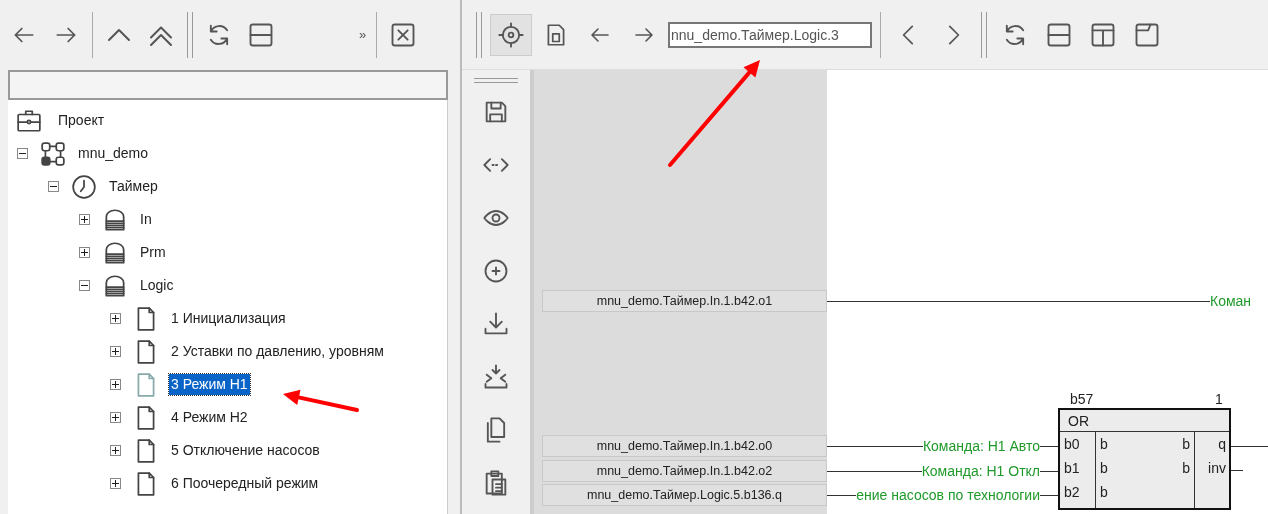 Image resolution: width=1268 pixels, height=514 pixels. Describe the element at coordinates (511, 34) in the screenshot. I see `locate-icon` at that location.